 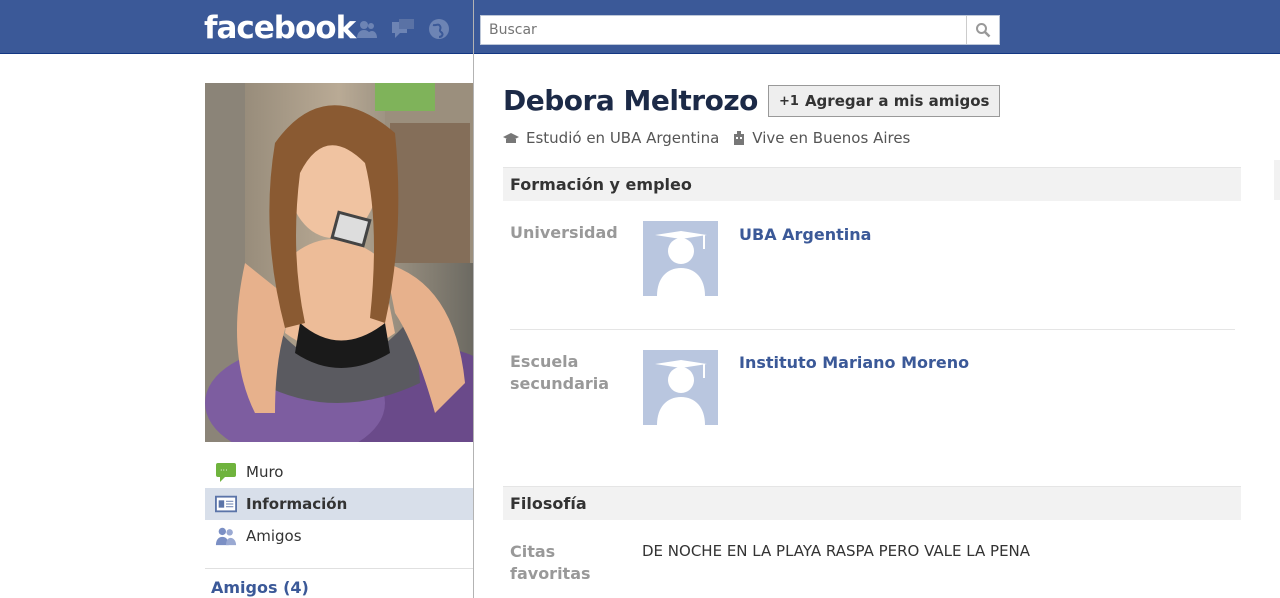 What do you see at coordinates (339, 472) in the screenshot?
I see `nav-item-wall: ··· Muro` at bounding box center [339, 472].